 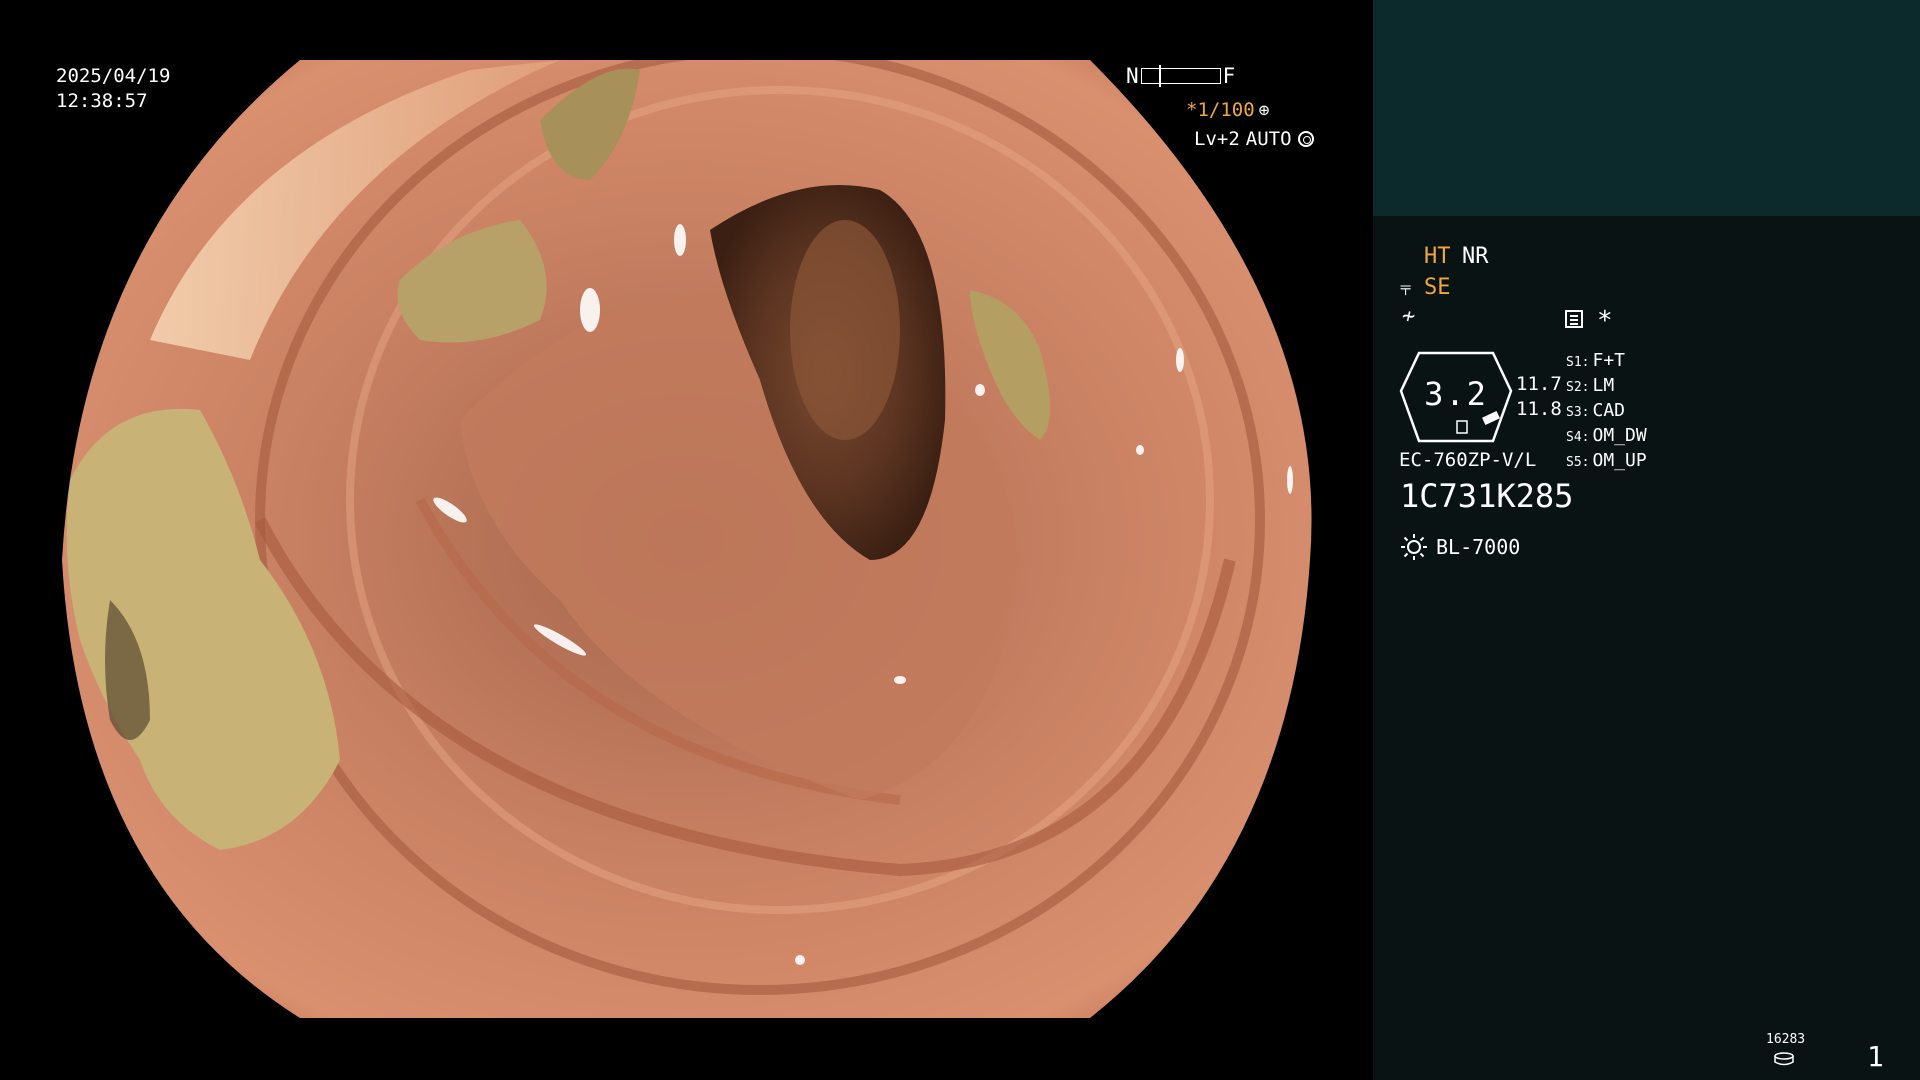 What do you see at coordinates (1578, 437) in the screenshot?
I see `switch-key: S4:` at bounding box center [1578, 437].